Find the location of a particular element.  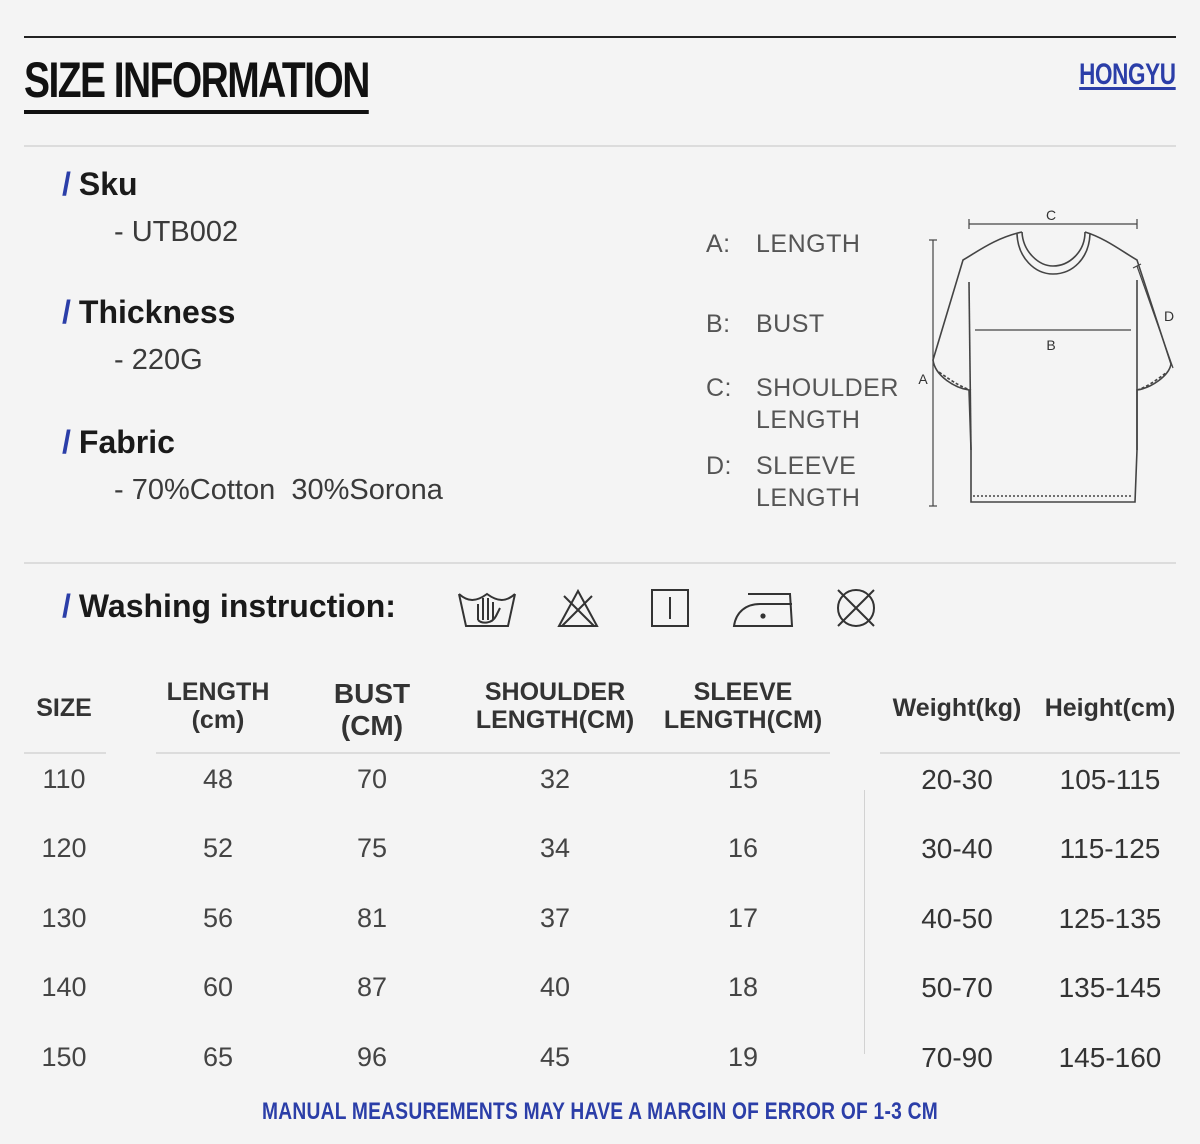

table-cell: 70 is located at coordinates (372, 779).